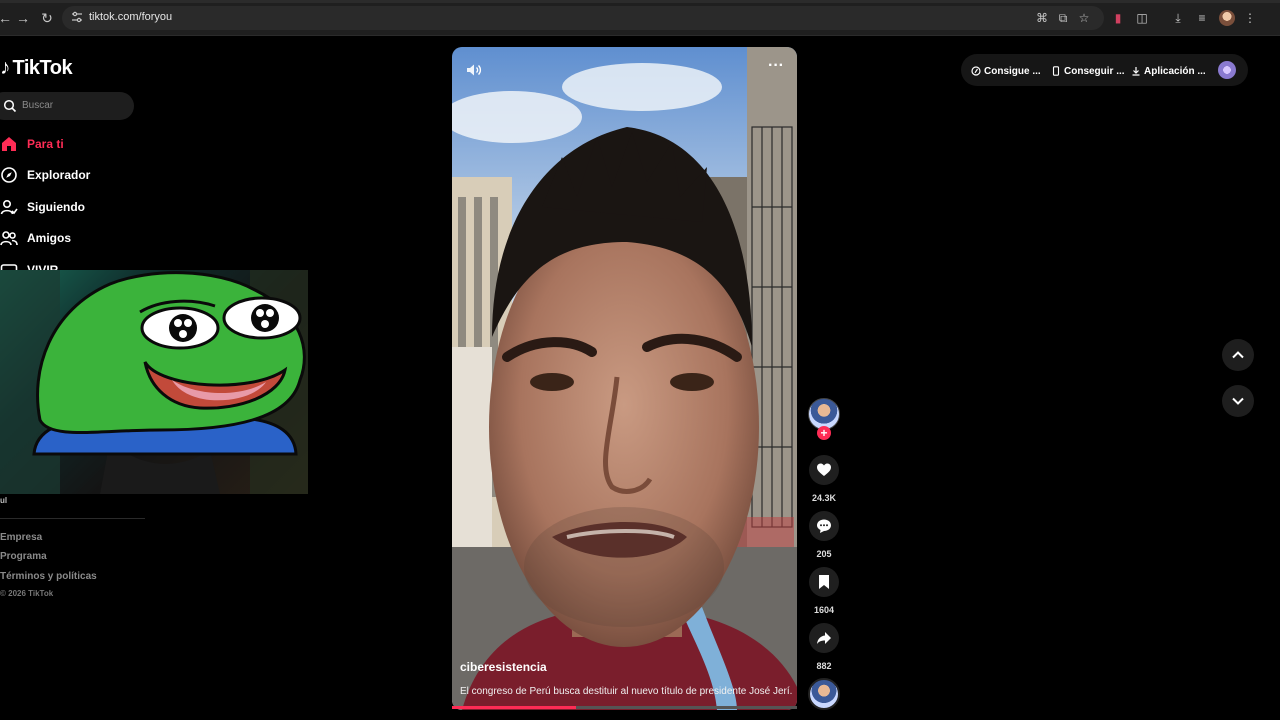 This screenshot has width=1280, height=720. I want to click on tiktok-logo: ♪ TikTok, so click(36, 68).